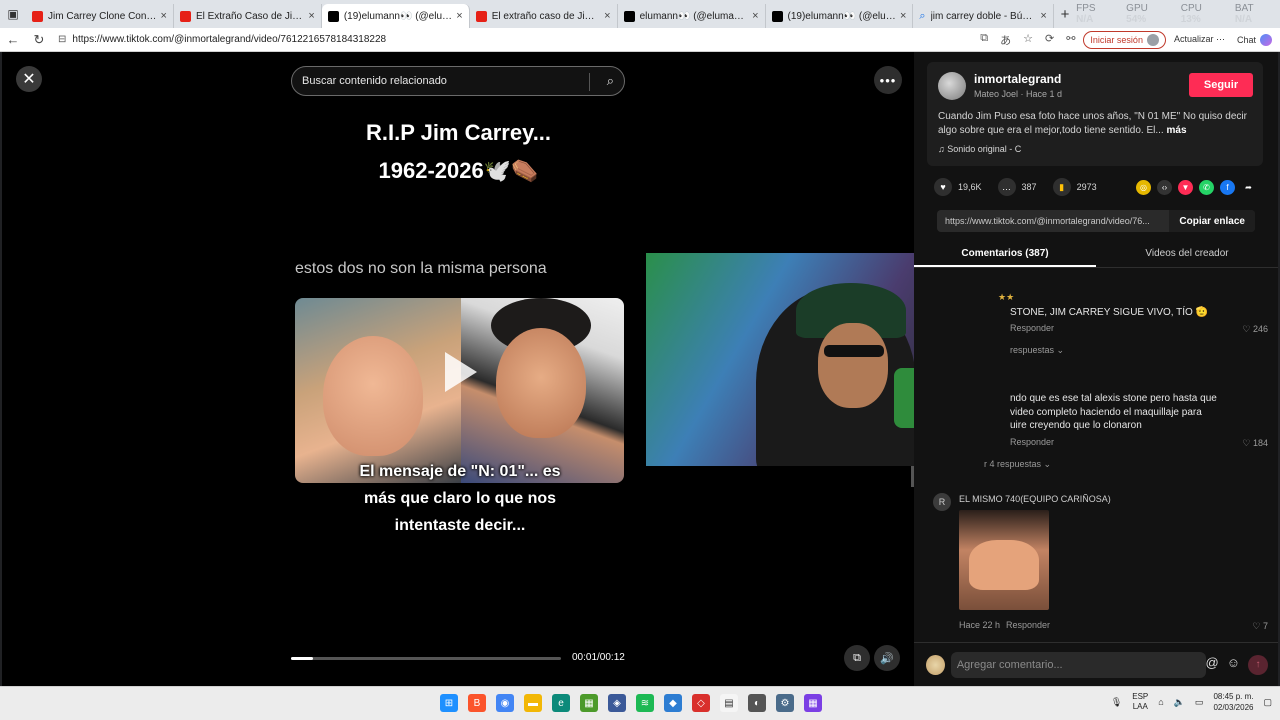 The height and width of the screenshot is (720, 1280). Describe the element at coordinates (544, 16) in the screenshot. I see `tab-3: El extraño caso de Jim Carrey - Yo ×` at that location.